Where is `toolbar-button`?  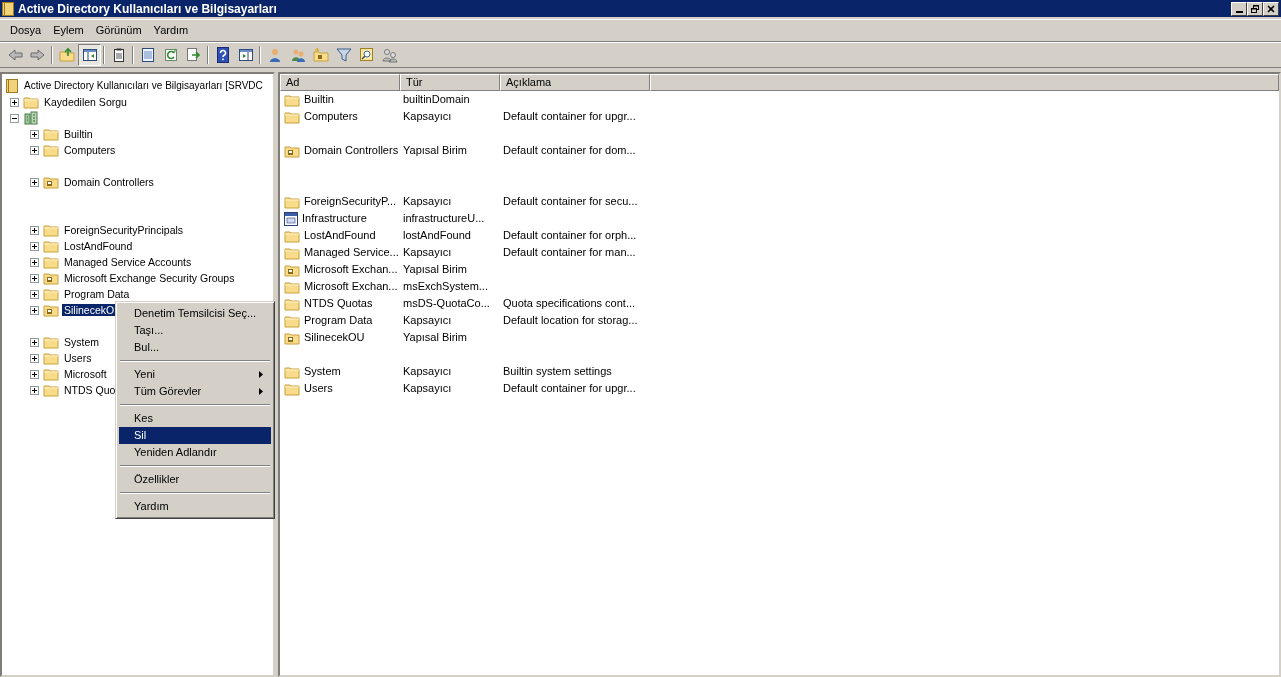 toolbar-button is located at coordinates (89, 55).